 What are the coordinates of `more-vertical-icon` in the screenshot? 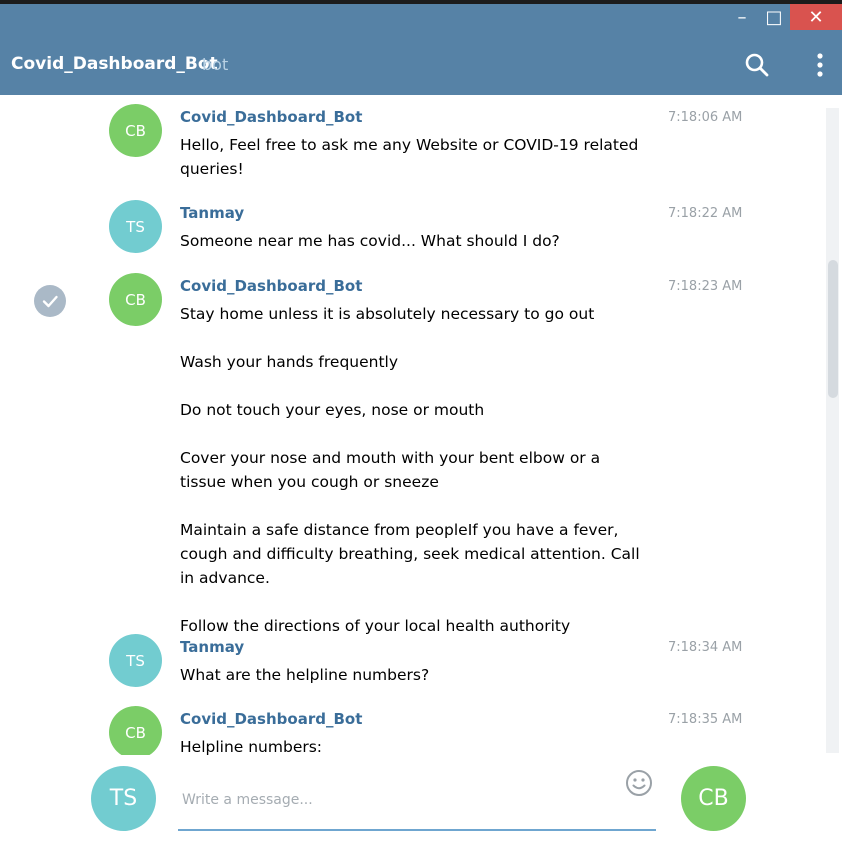 It's located at (820, 65).